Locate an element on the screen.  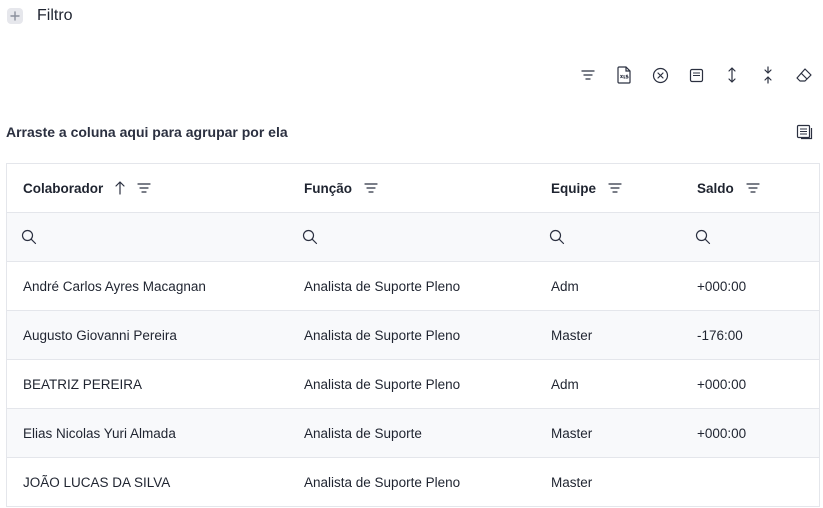
form-button is located at coordinates (696, 75).